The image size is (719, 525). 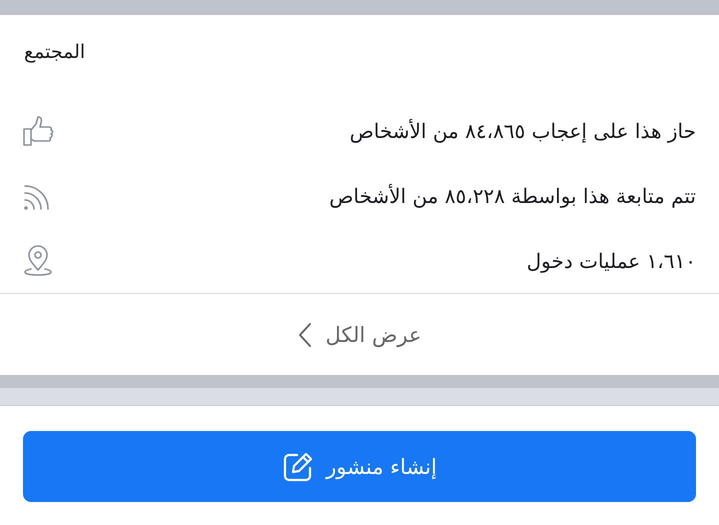 I want to click on chevron-icon, so click(x=305, y=335).